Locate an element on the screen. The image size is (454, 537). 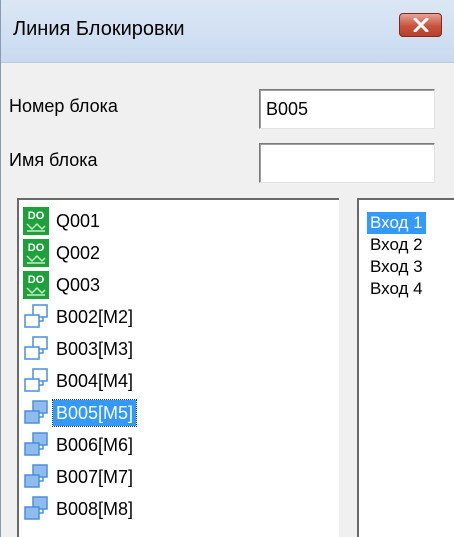
block-number-input is located at coordinates (347, 109).